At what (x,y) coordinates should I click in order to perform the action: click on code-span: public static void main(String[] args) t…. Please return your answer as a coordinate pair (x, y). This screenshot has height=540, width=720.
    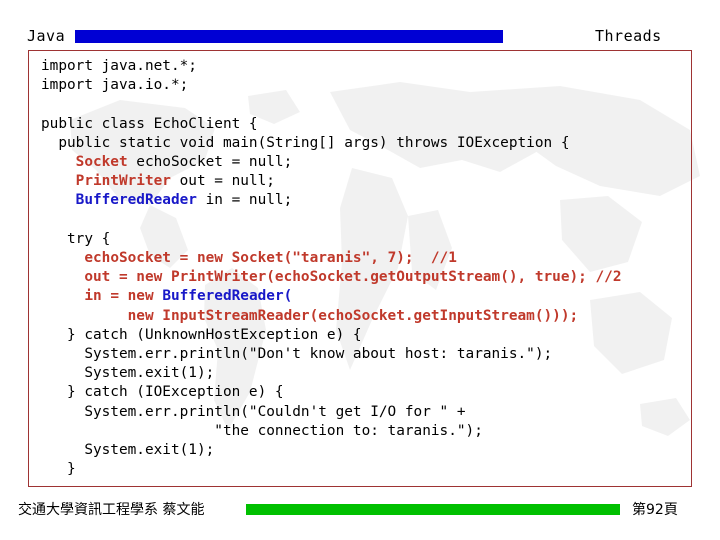
    Looking at the image, I should click on (305, 142).